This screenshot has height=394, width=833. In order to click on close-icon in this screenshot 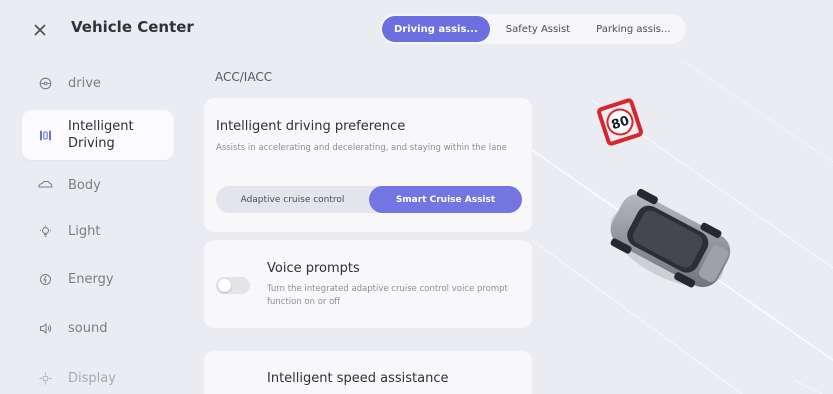, I will do `click(40, 30)`.